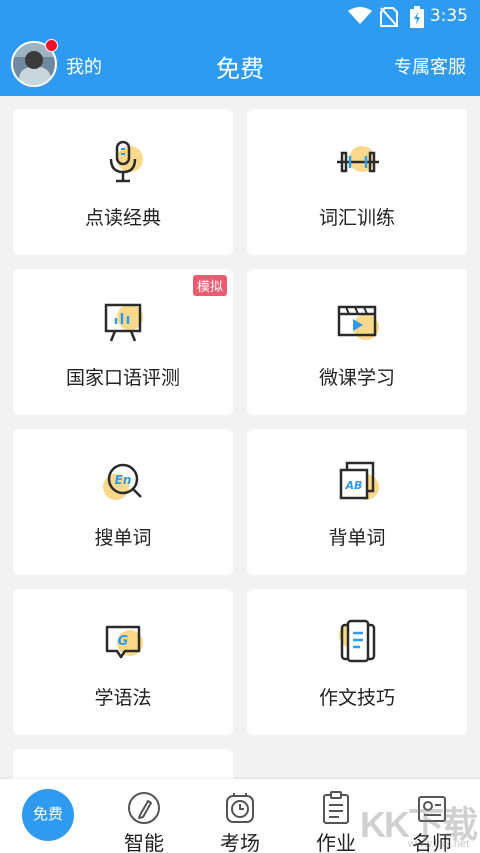 Image resolution: width=480 pixels, height=853 pixels. I want to click on ab-cards-icon: AB, so click(359, 480).